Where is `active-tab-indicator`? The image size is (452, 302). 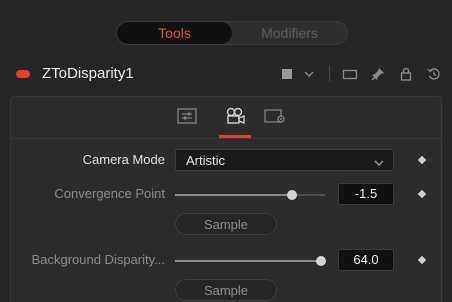
active-tab-indicator is located at coordinates (235, 136).